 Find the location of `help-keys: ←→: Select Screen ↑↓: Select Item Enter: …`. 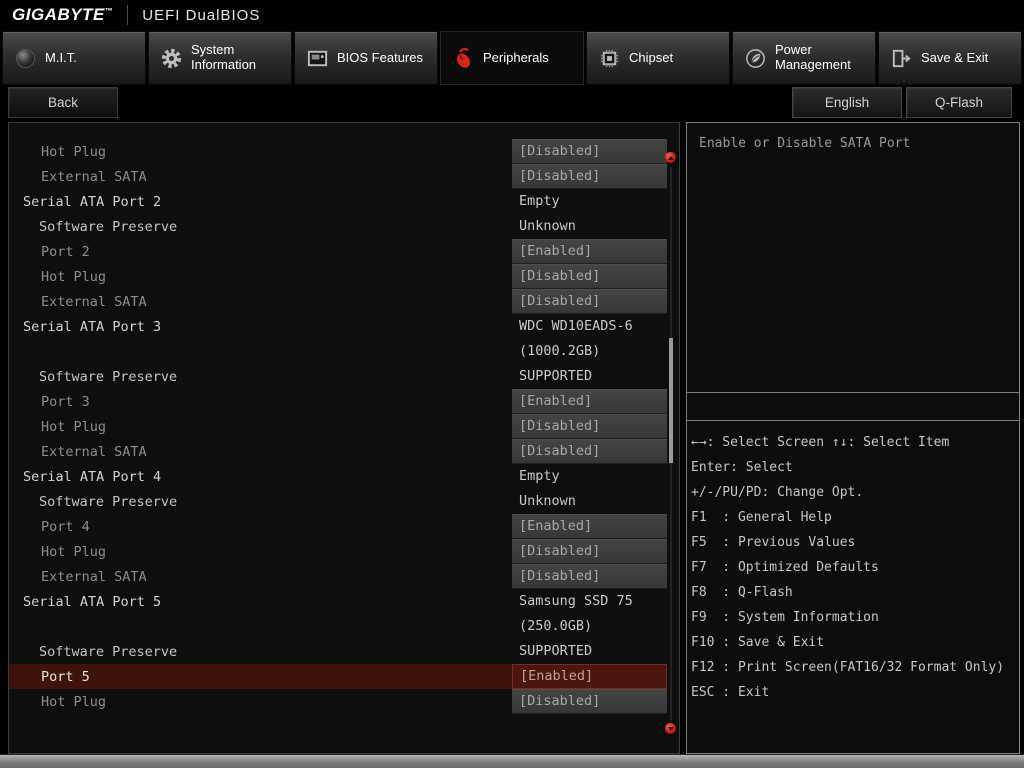

help-keys: ←→: Select Screen ↑↓: Select Item Enter: … is located at coordinates (853, 563).